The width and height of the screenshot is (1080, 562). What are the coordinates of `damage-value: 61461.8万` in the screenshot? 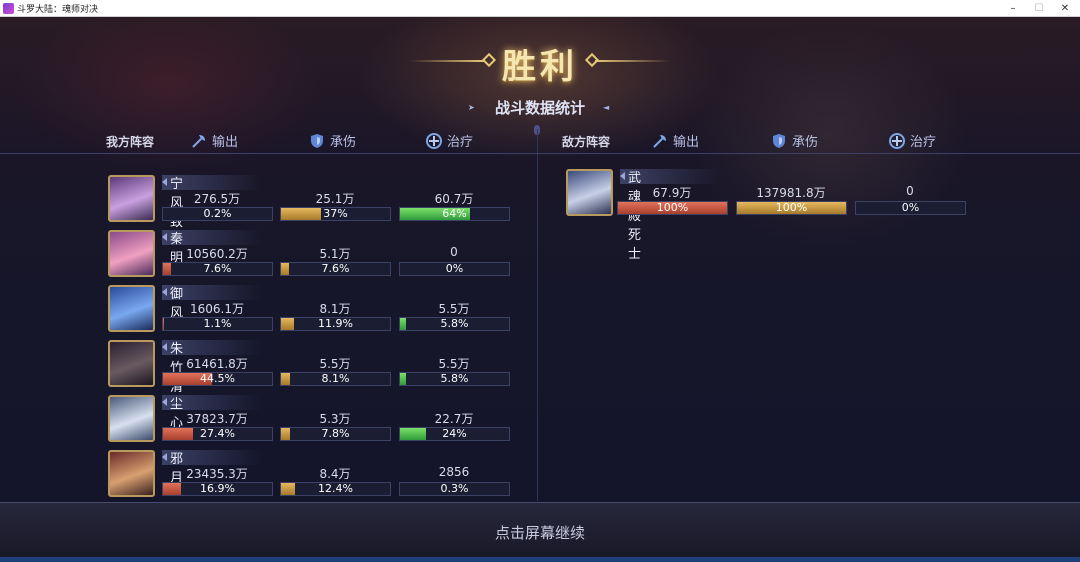 It's located at (217, 364).